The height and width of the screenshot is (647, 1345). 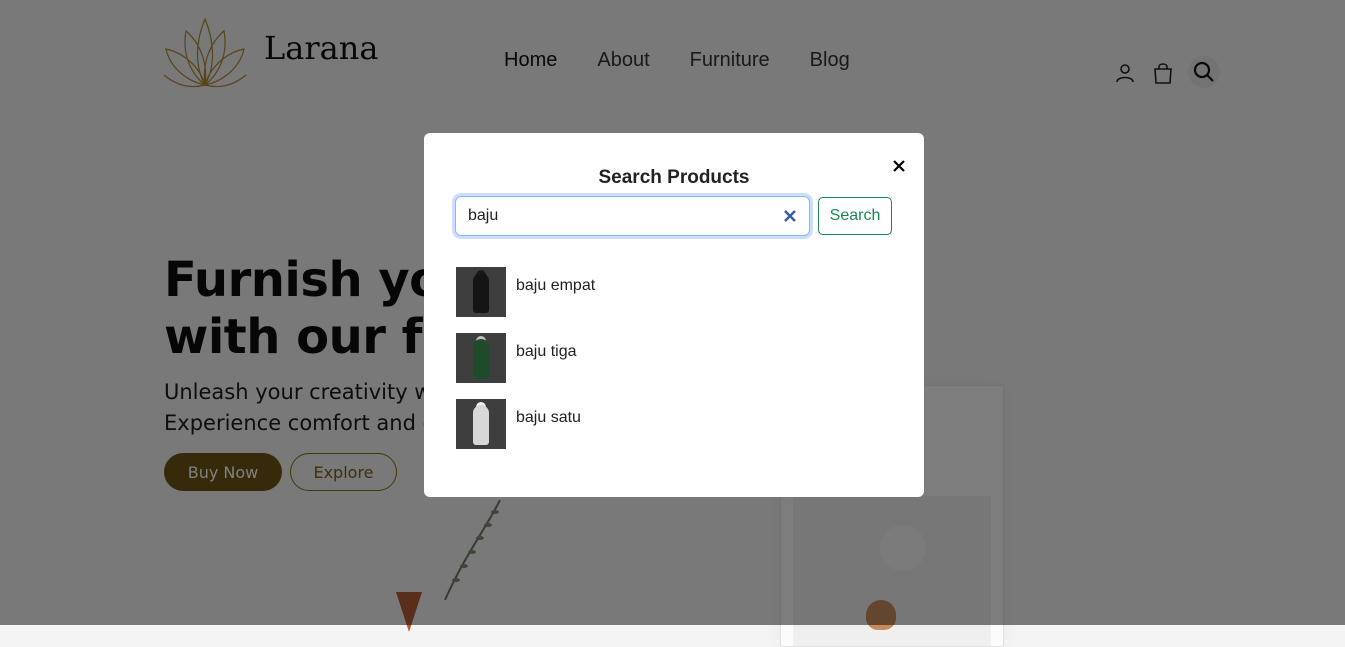 What do you see at coordinates (618, 216) in the screenshot?
I see `search-input` at bounding box center [618, 216].